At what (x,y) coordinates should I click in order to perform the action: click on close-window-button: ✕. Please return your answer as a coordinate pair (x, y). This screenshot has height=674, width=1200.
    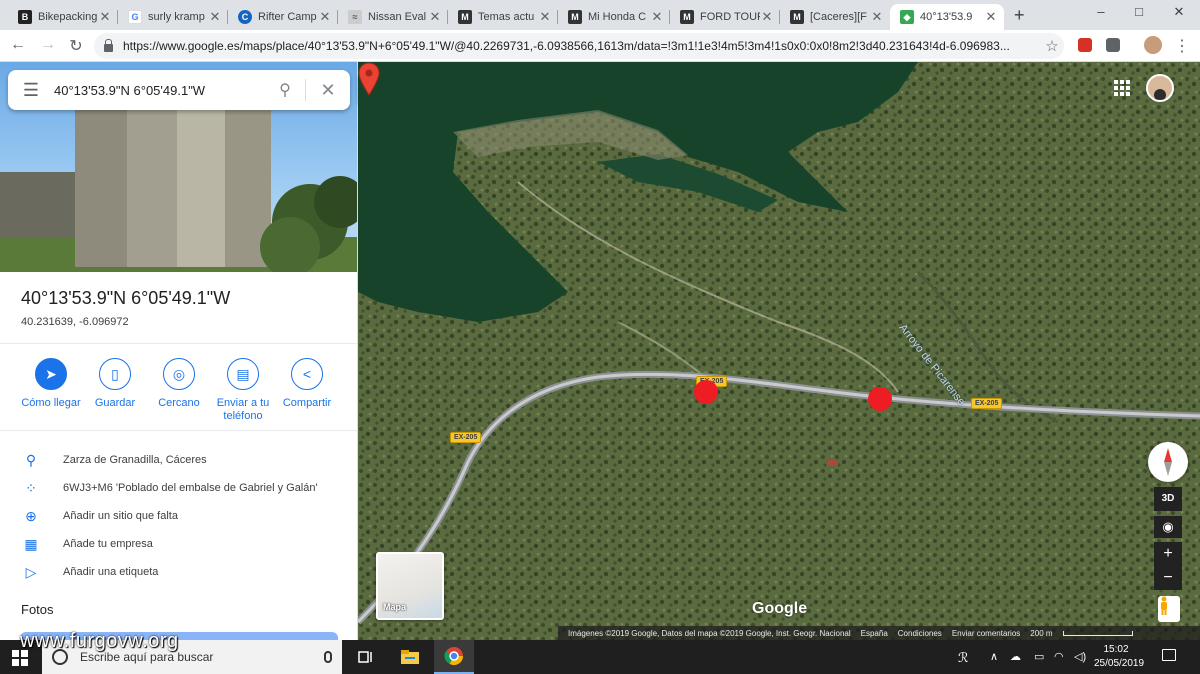
    Looking at the image, I should click on (1179, 12).